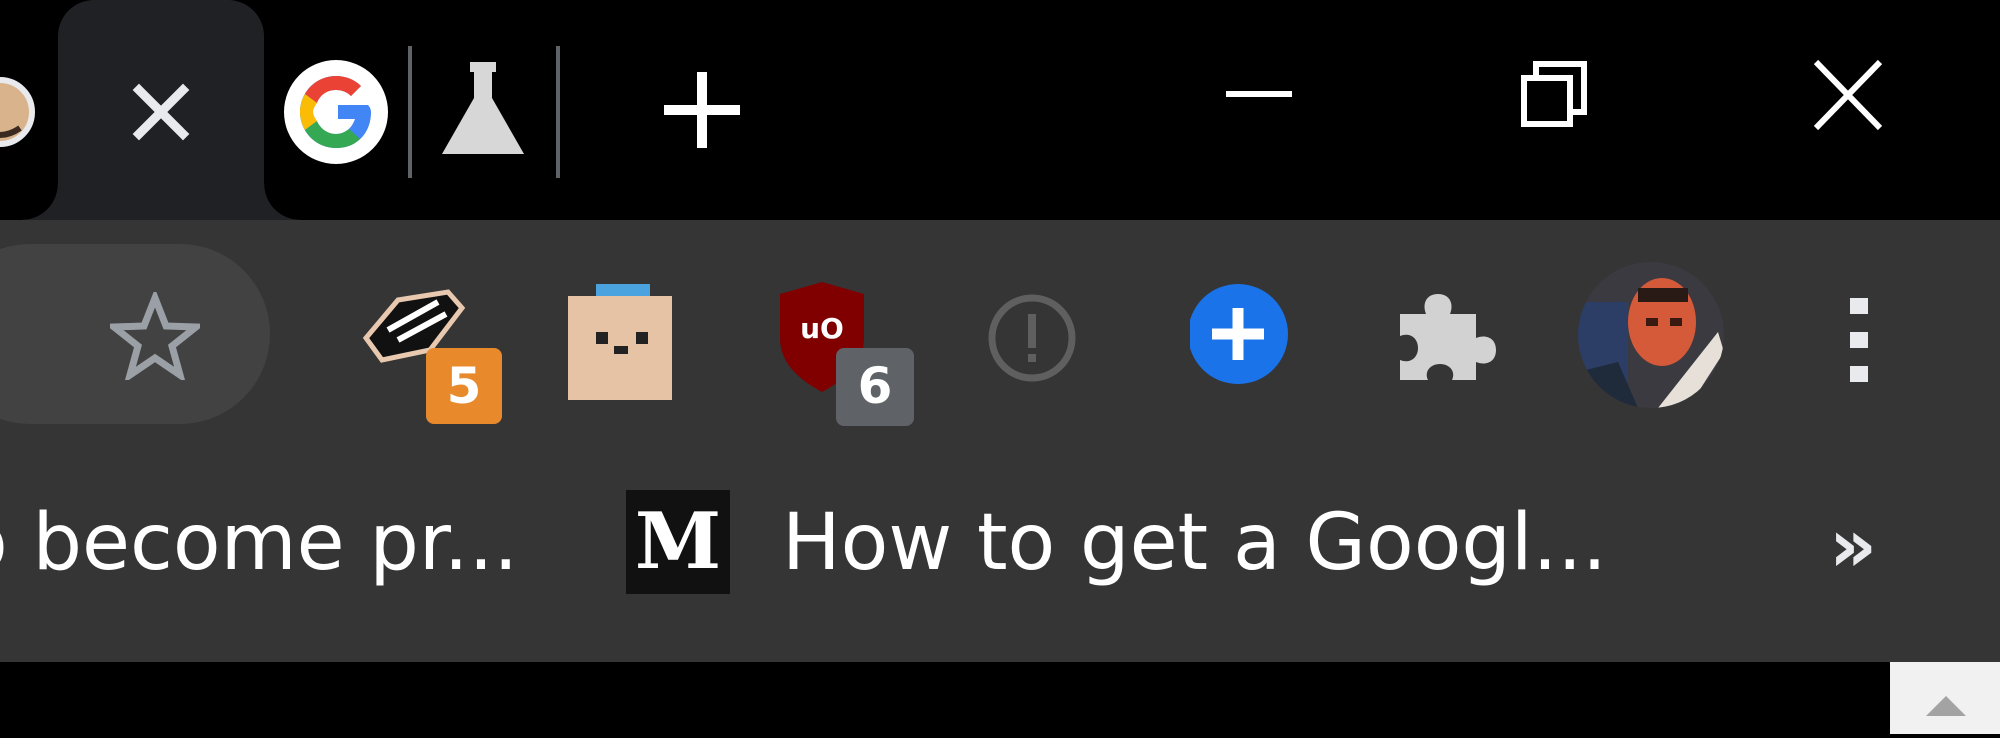 This screenshot has width=2000, height=738. I want to click on blue-plus-circle-icon, so click(1250, 350).